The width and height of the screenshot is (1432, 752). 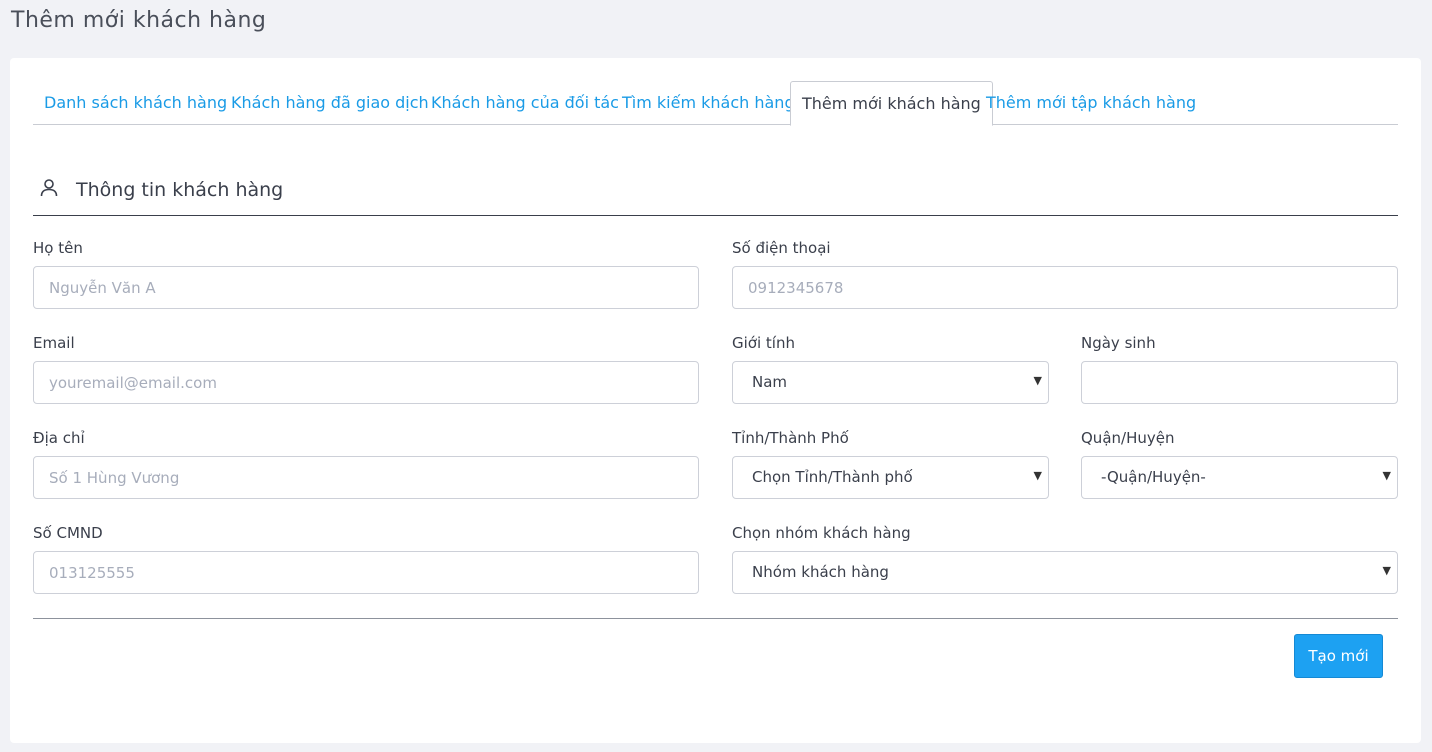 What do you see at coordinates (59, 438) in the screenshot?
I see `address-label: Địa chỉ` at bounding box center [59, 438].